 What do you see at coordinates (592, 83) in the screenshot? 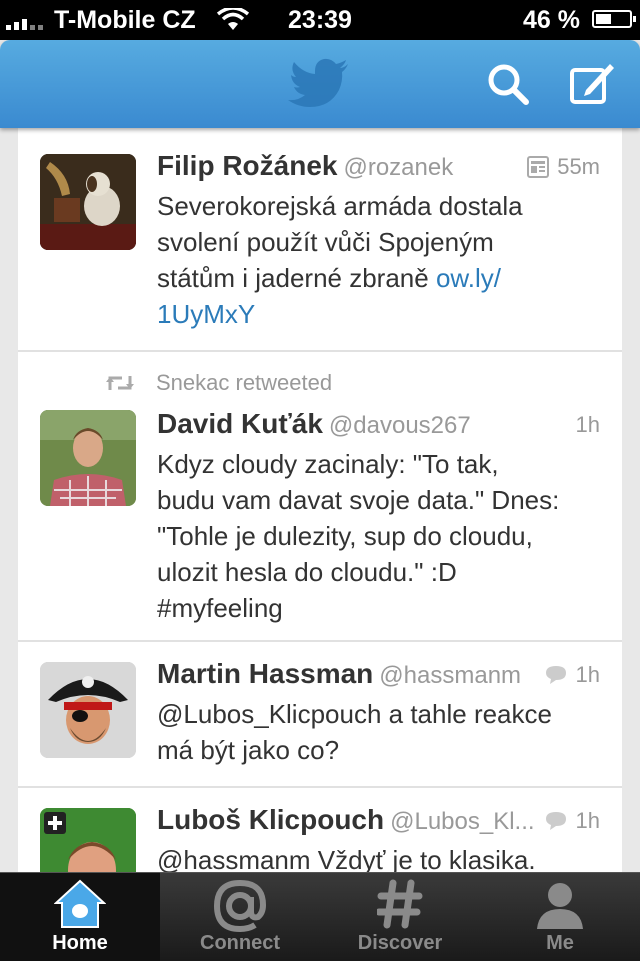
I see `compose-icon` at bounding box center [592, 83].